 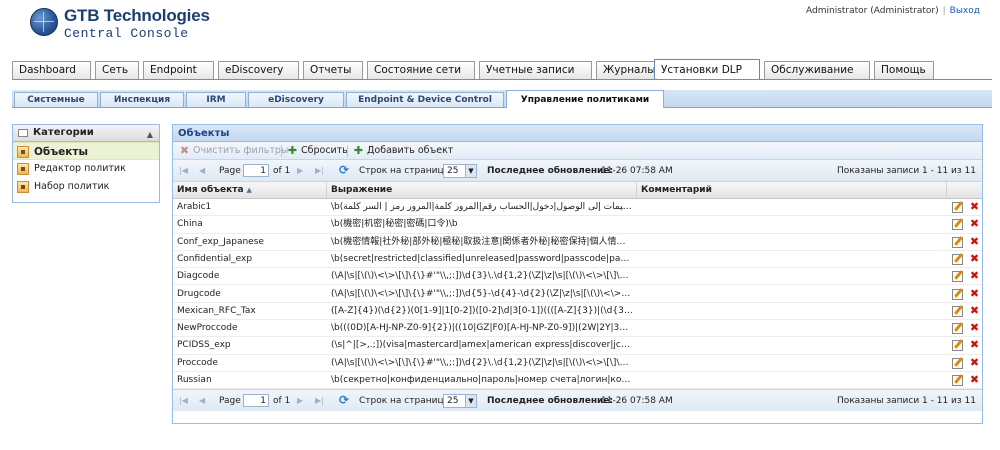 What do you see at coordinates (453, 401) in the screenshot?
I see `rows-per-page-value: 25` at bounding box center [453, 401].